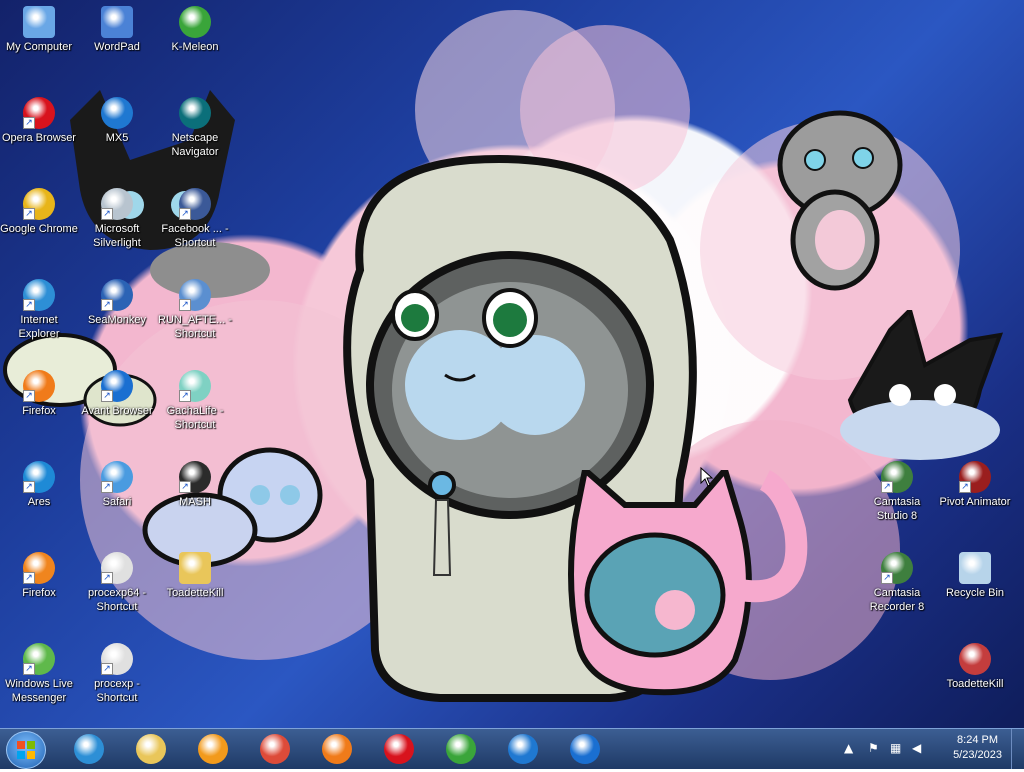 The width and height of the screenshot is (1024, 772). What do you see at coordinates (195, 236) in the screenshot?
I see `desktop-icon-label: Facebook ... - Shortcut` at bounding box center [195, 236].